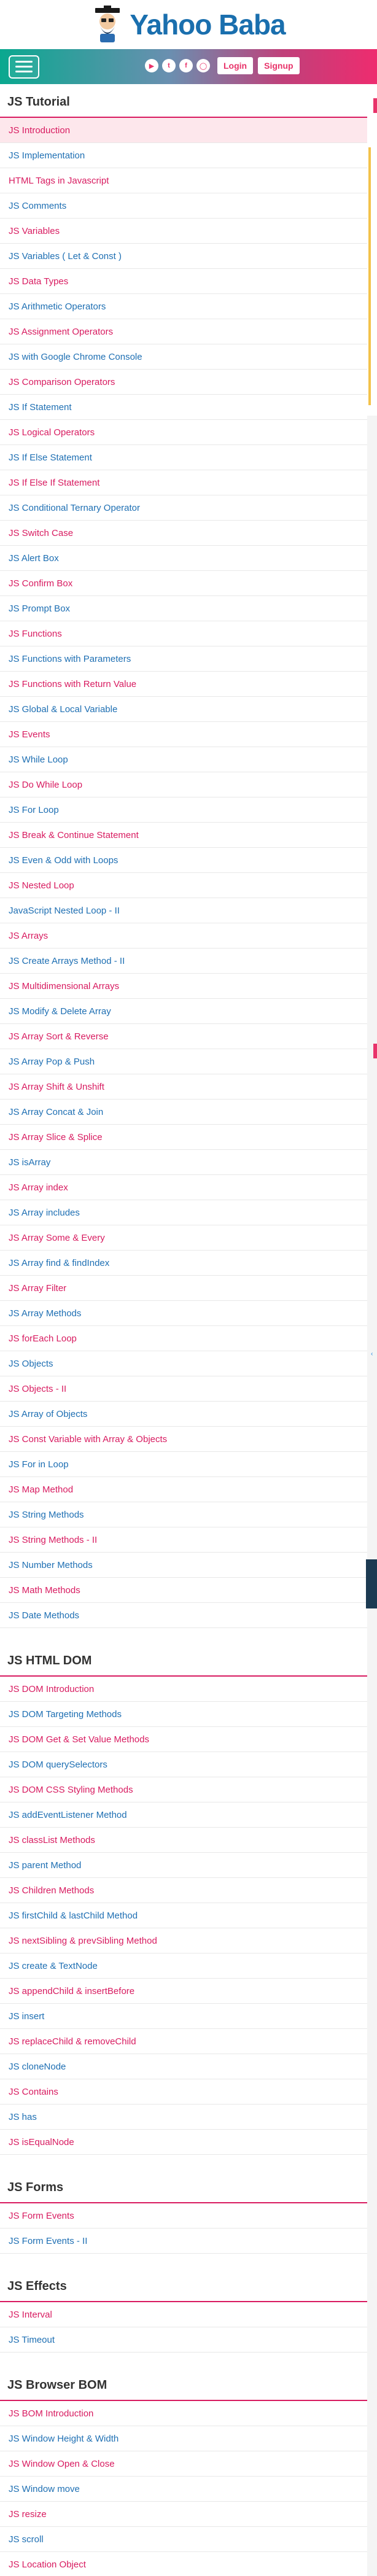 This screenshot has height=2576, width=377. I want to click on lesson-link: JS DOM Introduction, so click(183, 1689).